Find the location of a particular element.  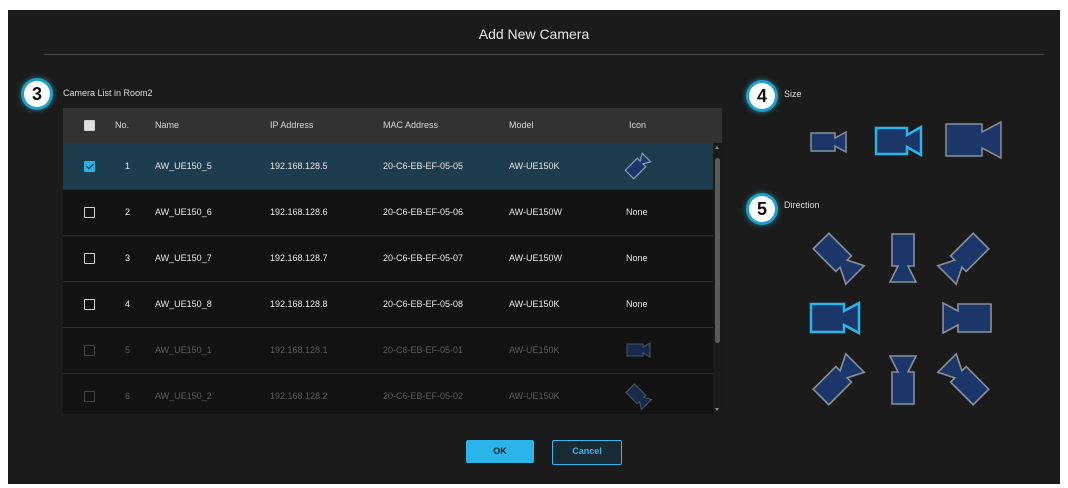

table-scrollbar is located at coordinates (717, 278).